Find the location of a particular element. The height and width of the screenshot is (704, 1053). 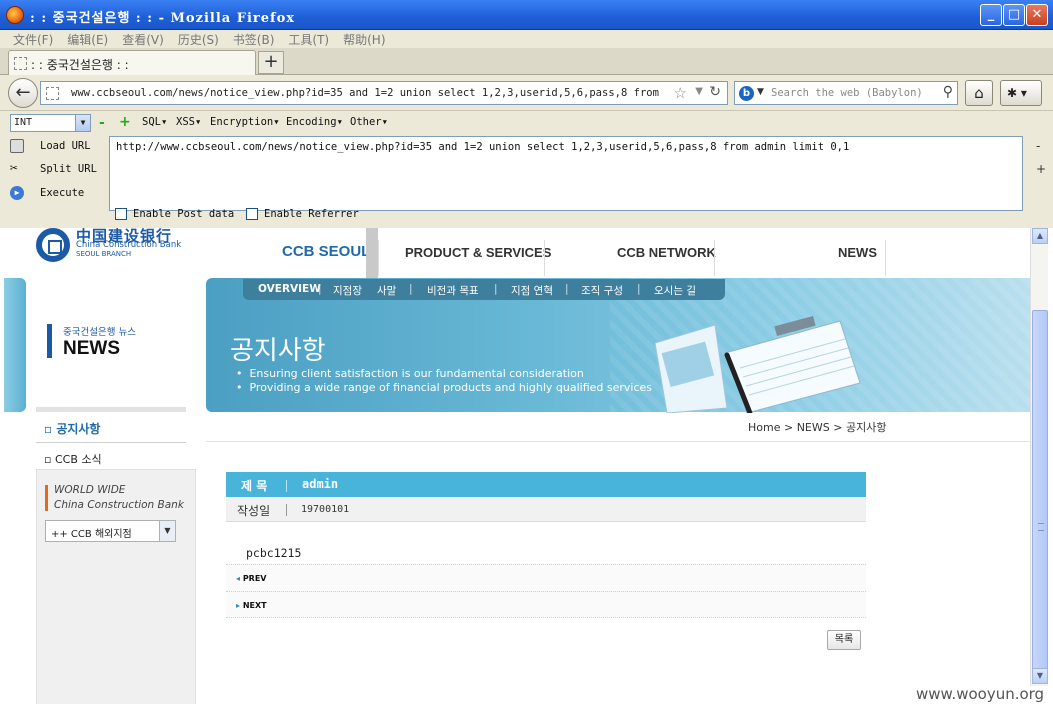

gnb-ccb-seoul: CCB SEOUL is located at coordinates (326, 251).